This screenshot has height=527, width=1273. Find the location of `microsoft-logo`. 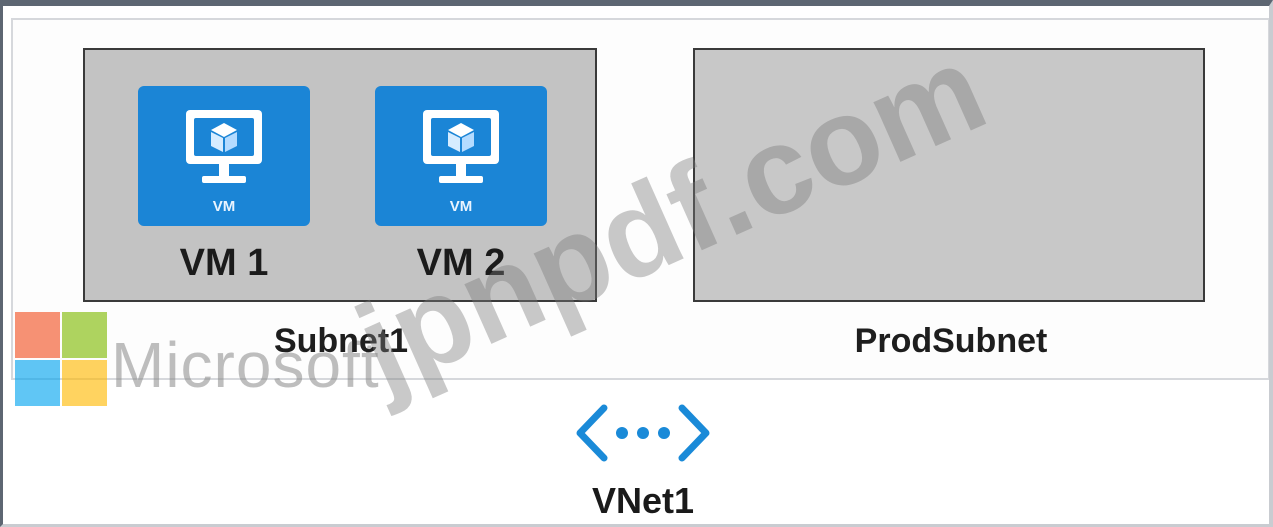

microsoft-logo is located at coordinates (61, 359).